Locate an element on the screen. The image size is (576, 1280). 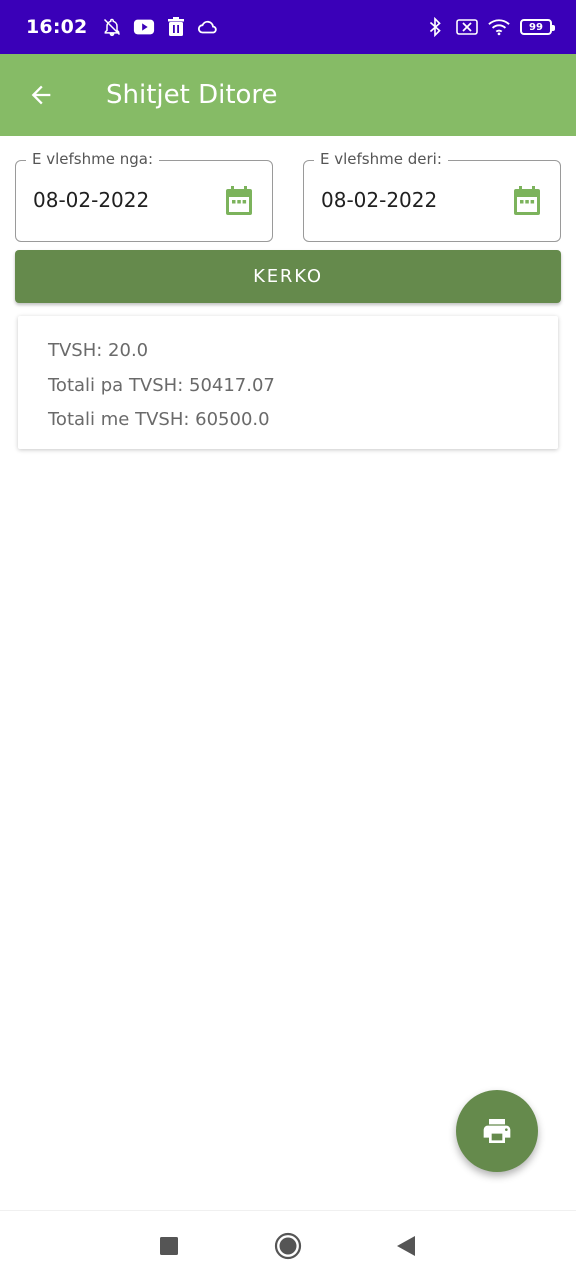
system-nav-bar is located at coordinates (288, 1245).